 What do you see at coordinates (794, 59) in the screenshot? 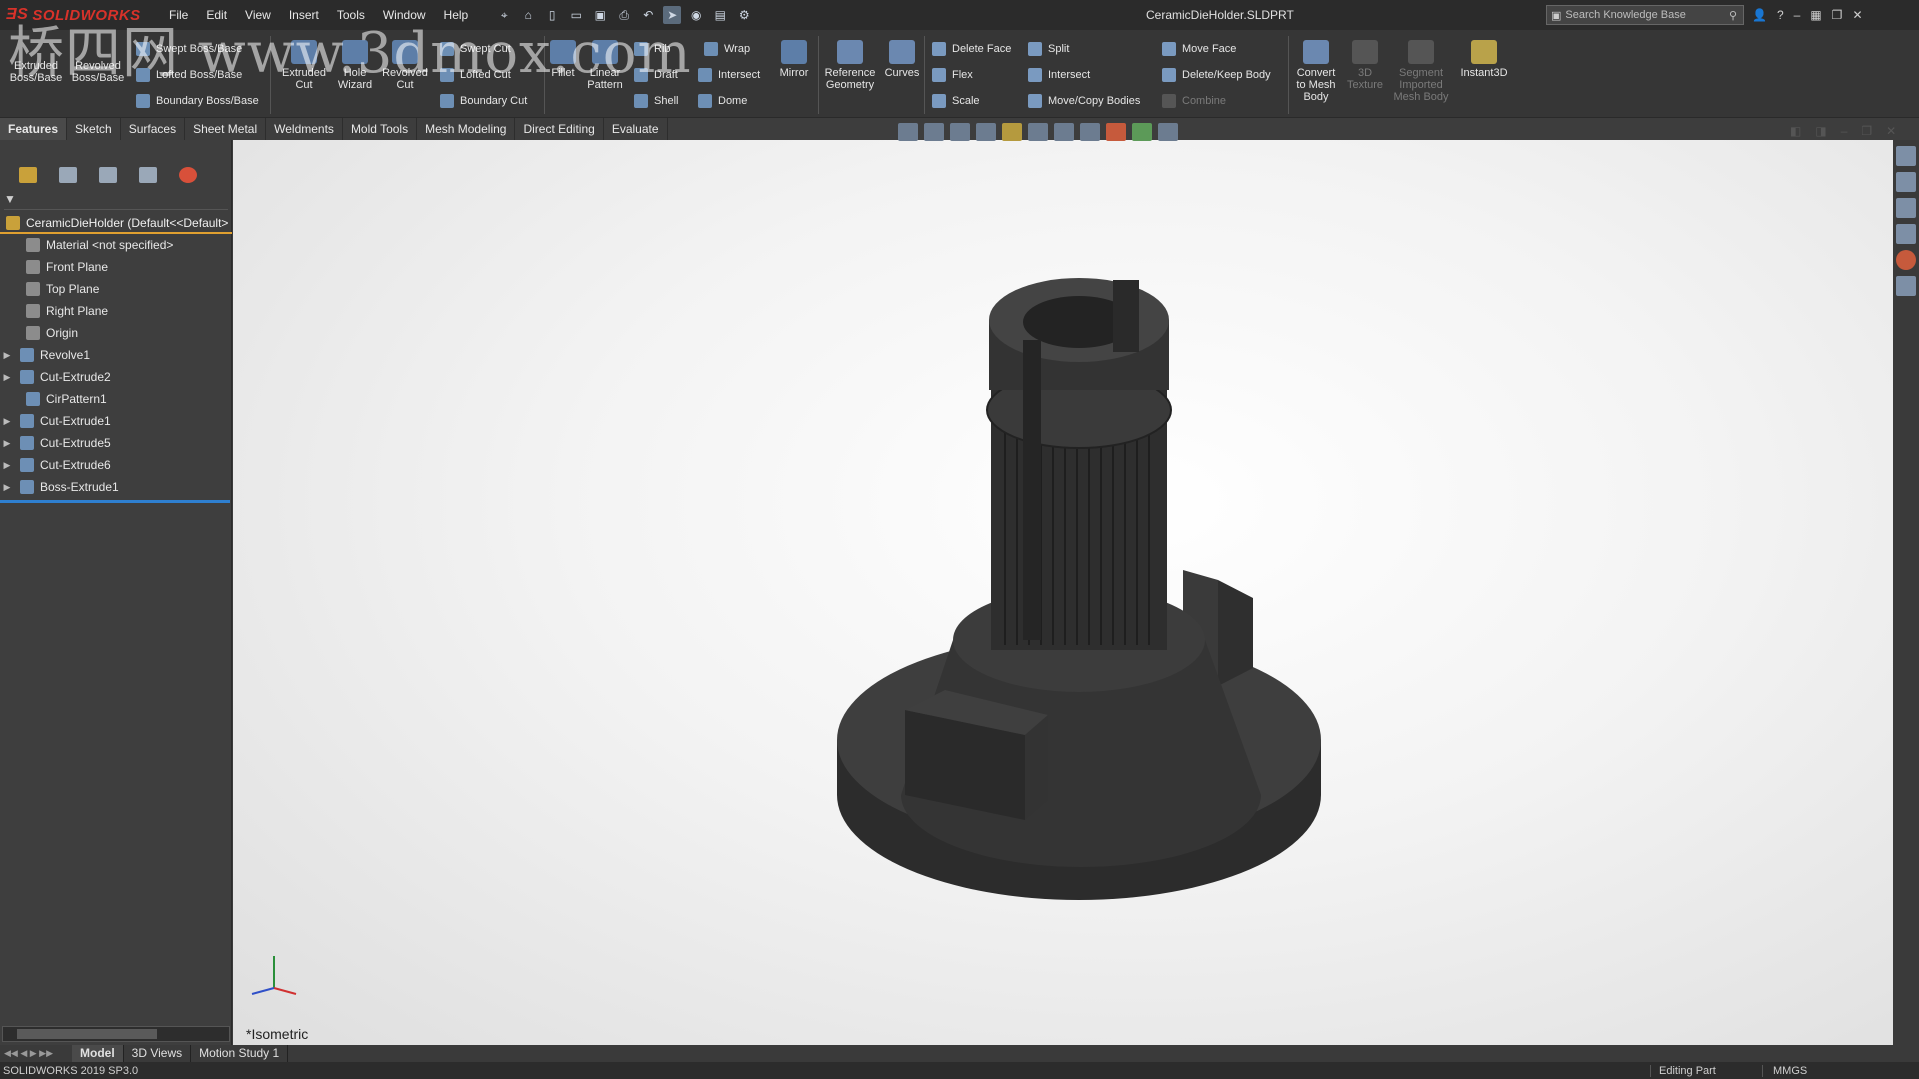
I see `mirror-button: Mirror` at bounding box center [794, 59].